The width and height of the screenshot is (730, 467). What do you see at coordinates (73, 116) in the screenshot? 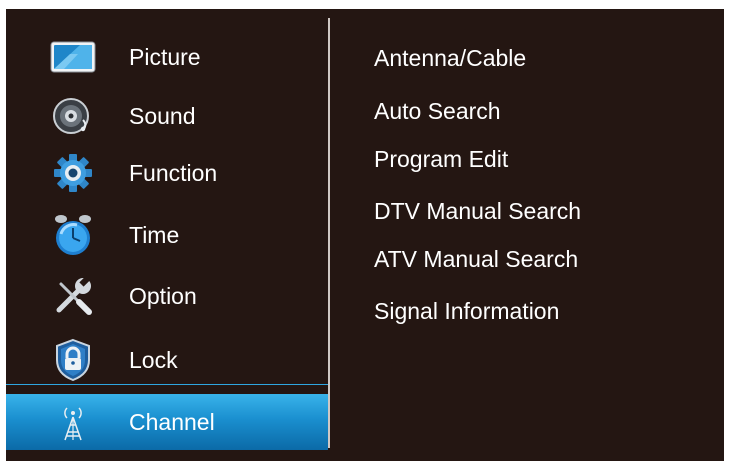
I see `speaker-icon` at bounding box center [73, 116].